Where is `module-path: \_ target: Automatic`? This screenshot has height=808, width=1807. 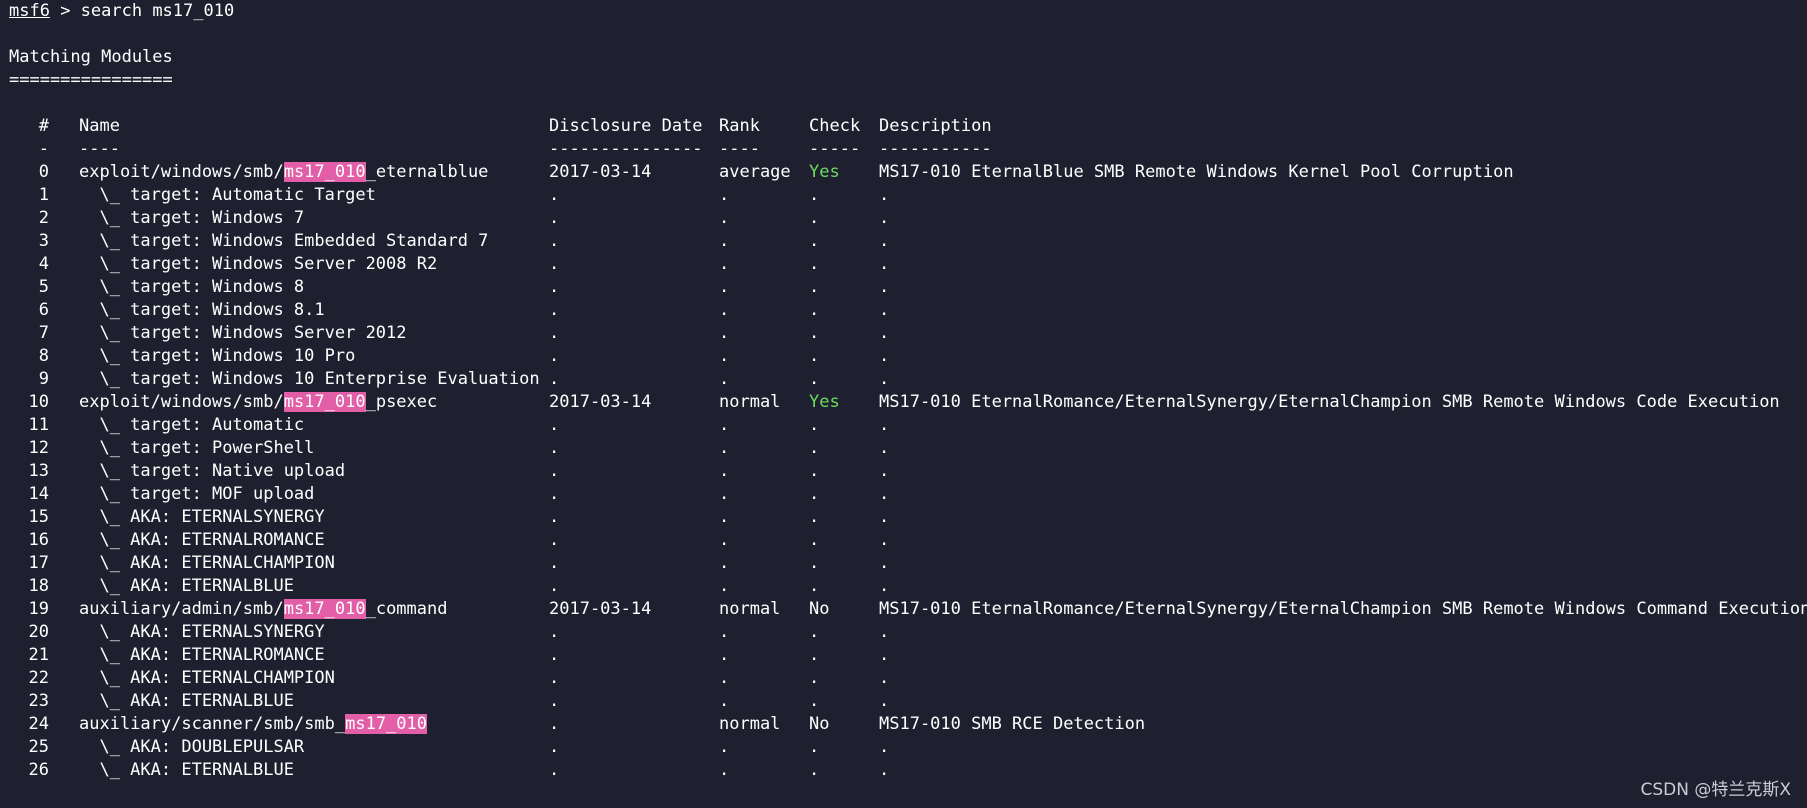 module-path: \_ target: Automatic is located at coordinates (192, 425).